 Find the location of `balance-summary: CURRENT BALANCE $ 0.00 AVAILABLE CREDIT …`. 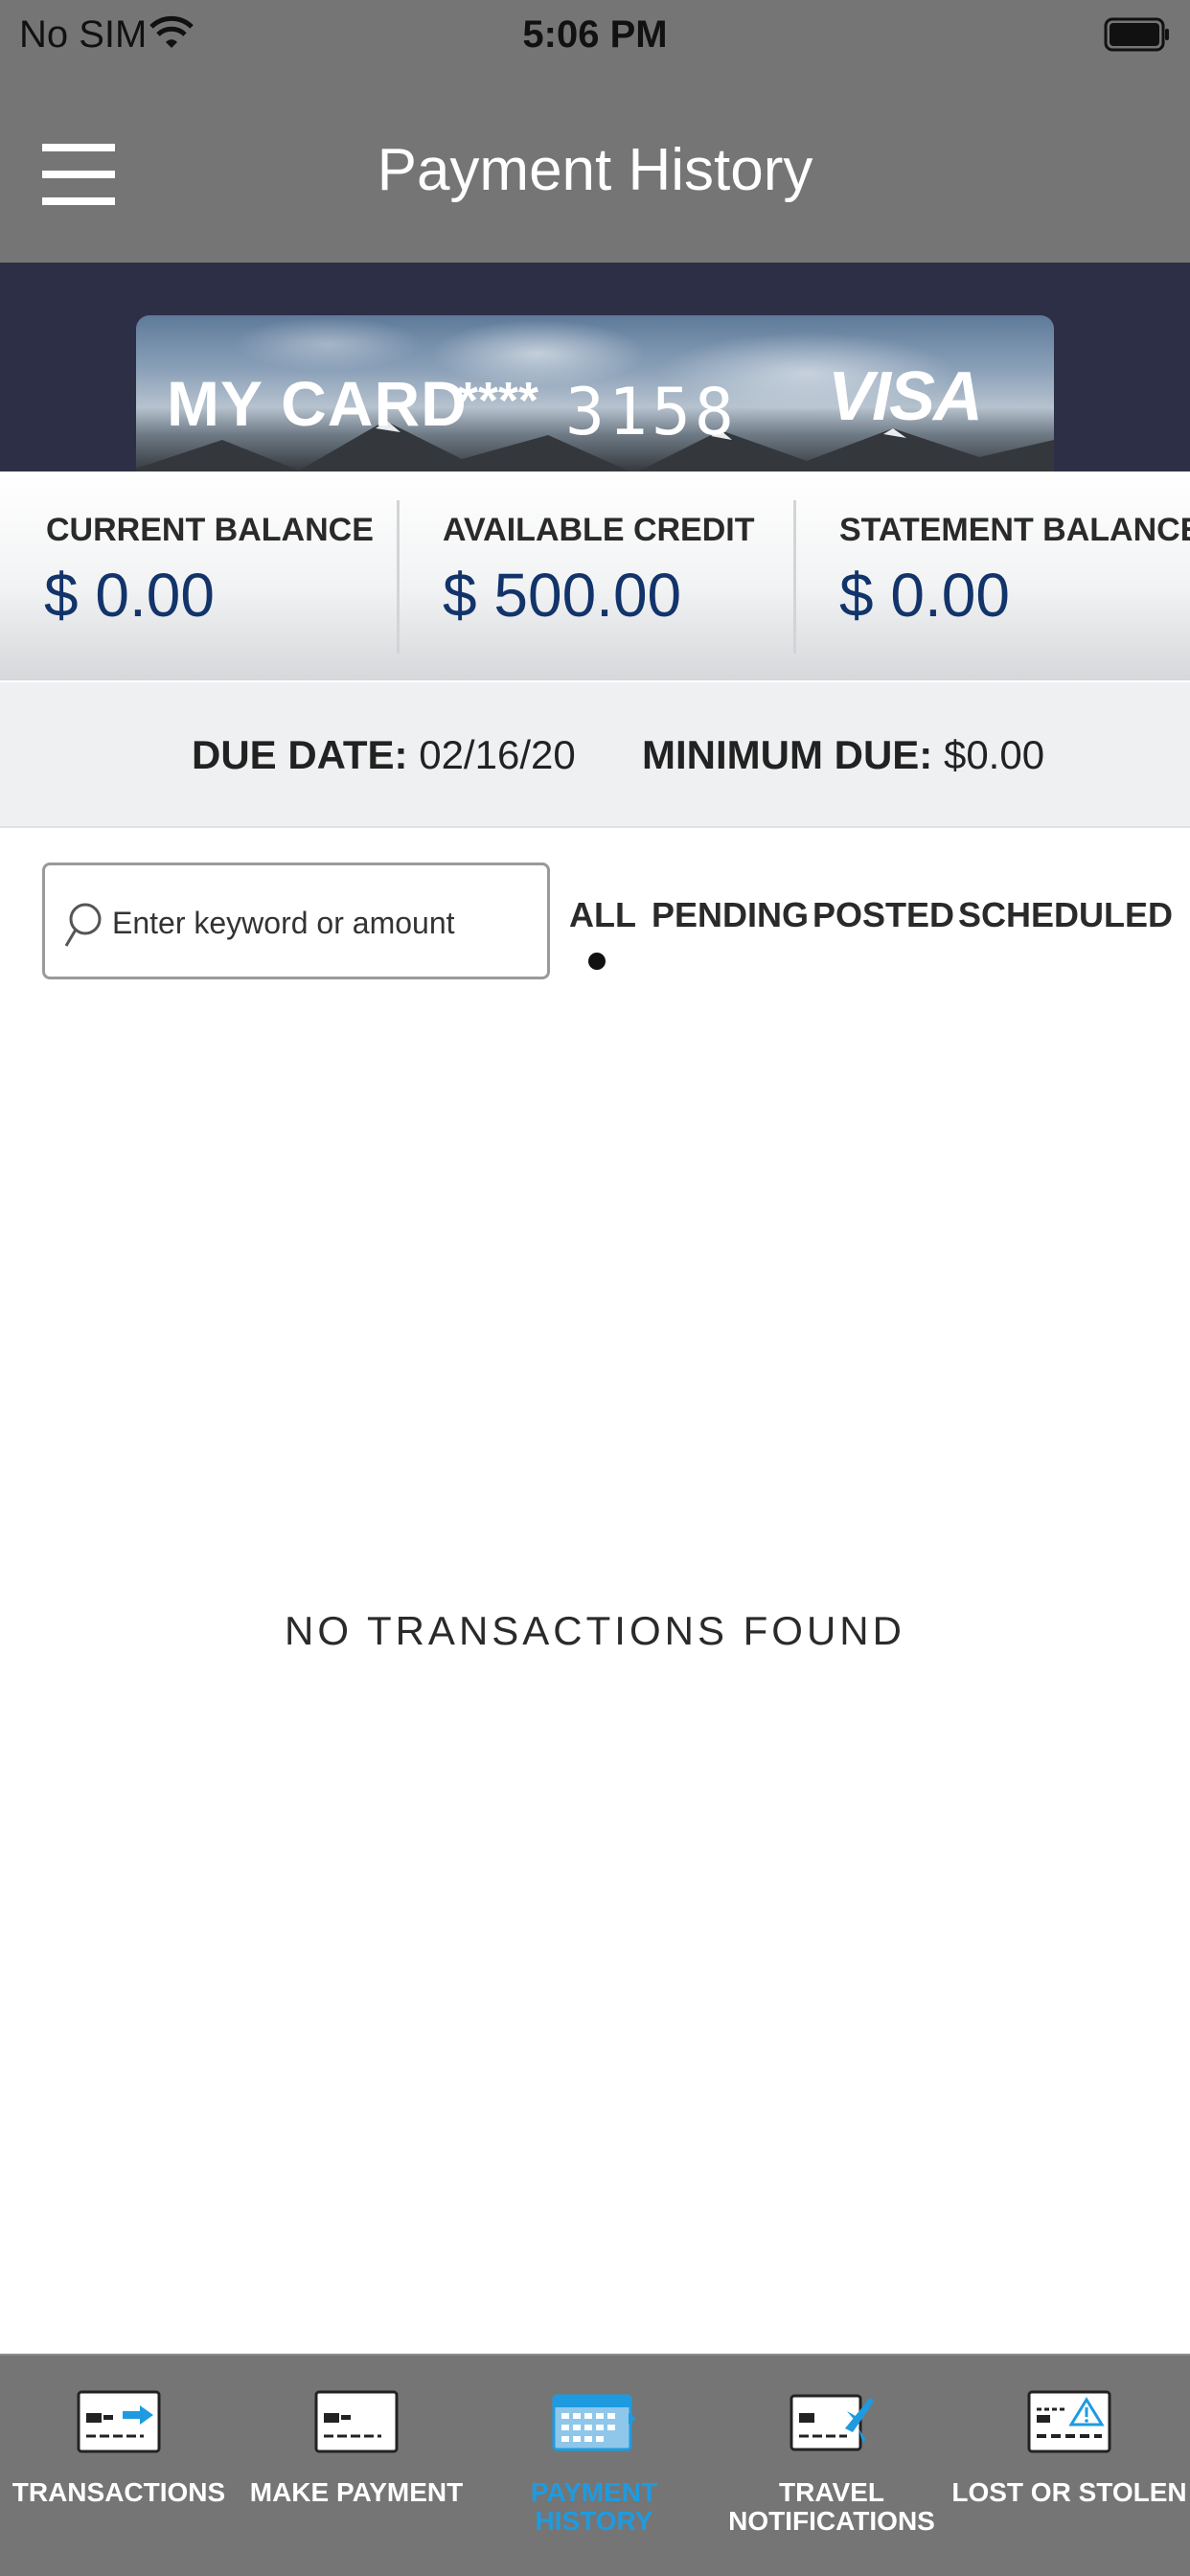

balance-summary: CURRENT BALANCE $ 0.00 AVAILABLE CREDIT … is located at coordinates (595, 576).